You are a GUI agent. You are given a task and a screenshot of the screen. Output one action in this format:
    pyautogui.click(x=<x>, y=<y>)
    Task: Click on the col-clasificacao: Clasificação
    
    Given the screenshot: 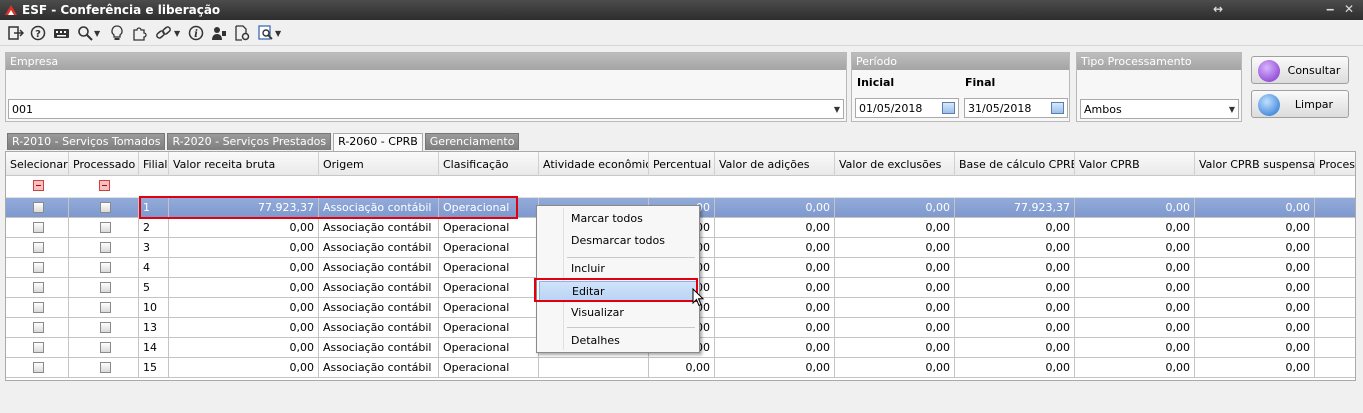 What is the action you would take?
    pyautogui.click(x=489, y=164)
    